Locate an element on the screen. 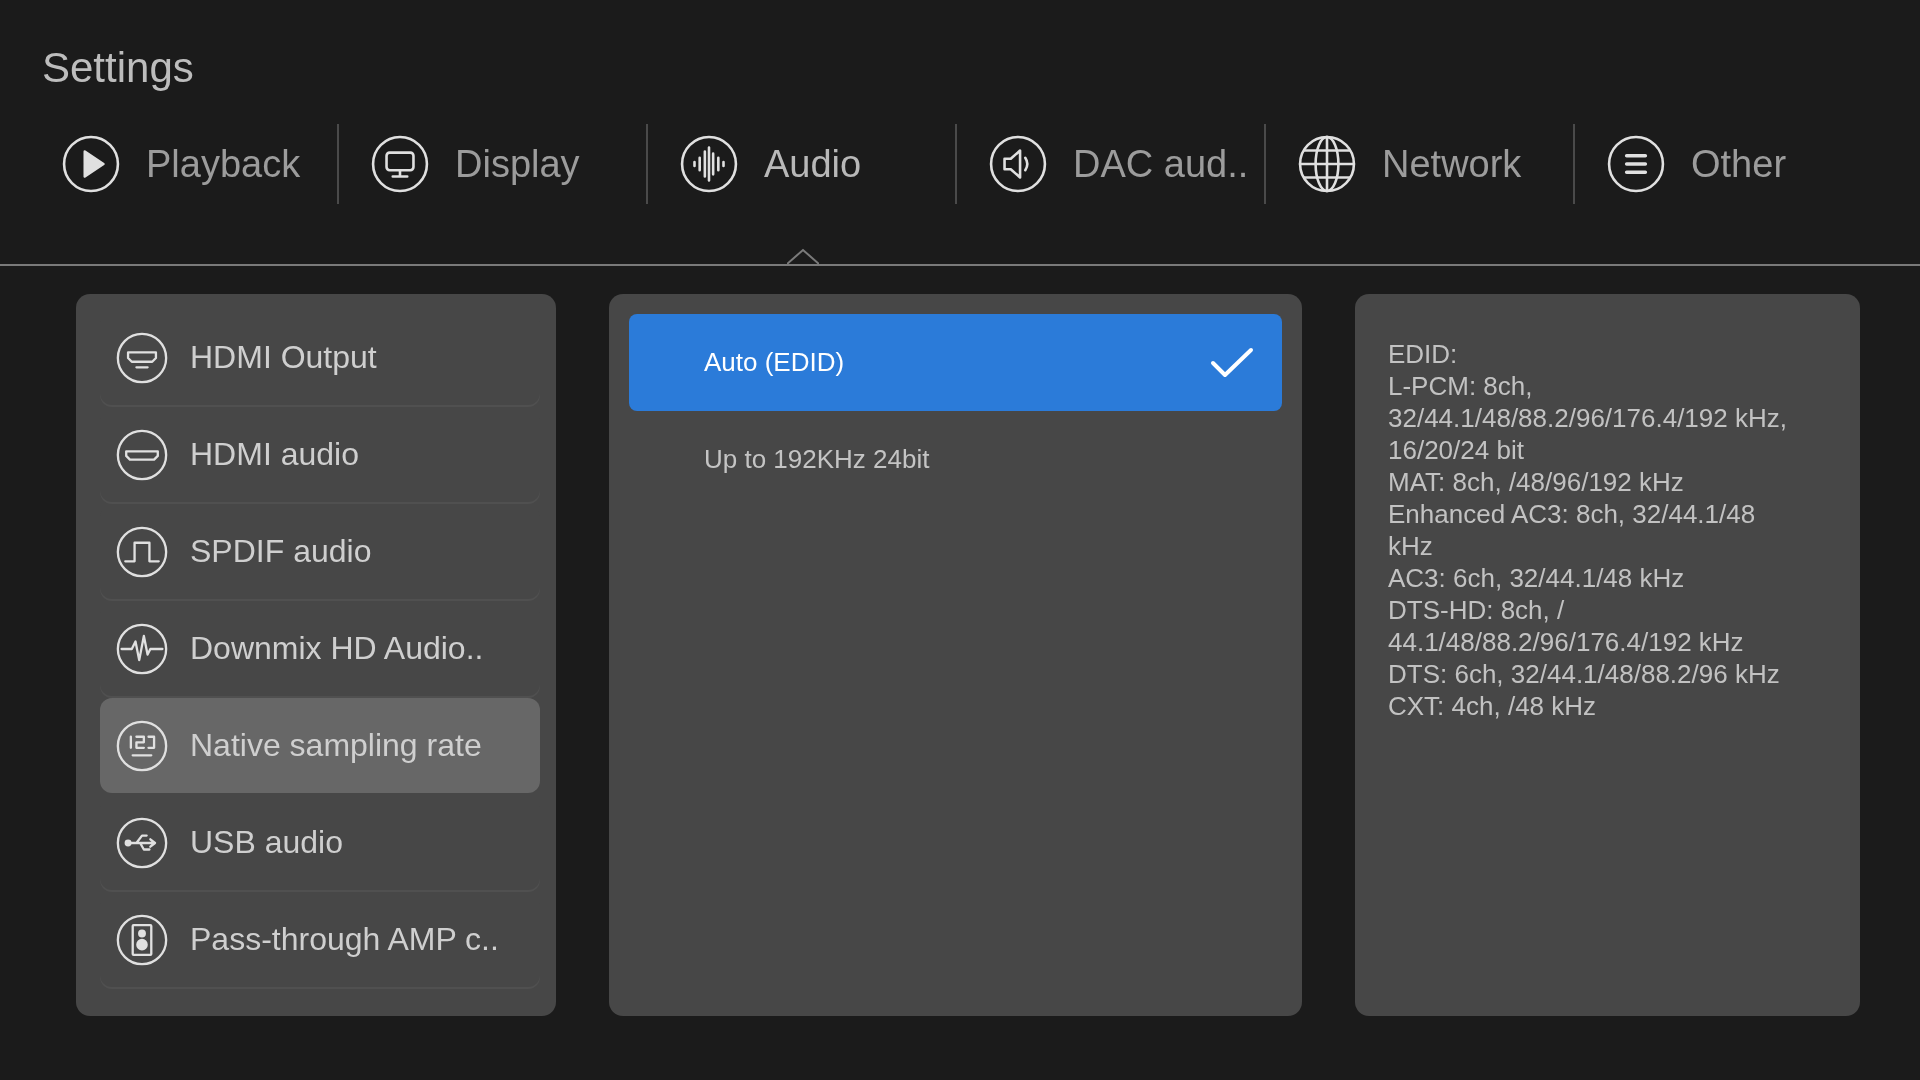 This screenshot has width=1920, height=1080. square-wave-icon is located at coordinates (142, 551).